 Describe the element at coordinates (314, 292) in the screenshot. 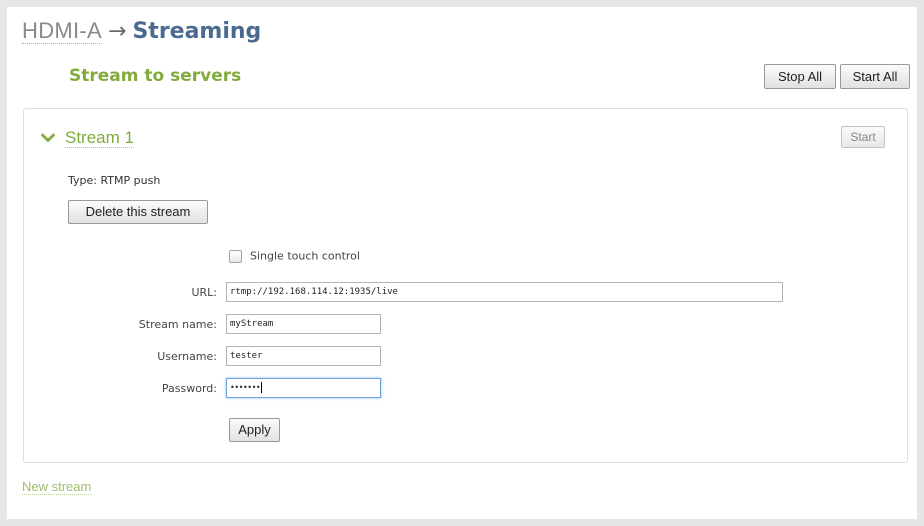

I see `url-value: rtmp://192.168.114.12:1935/live` at that location.